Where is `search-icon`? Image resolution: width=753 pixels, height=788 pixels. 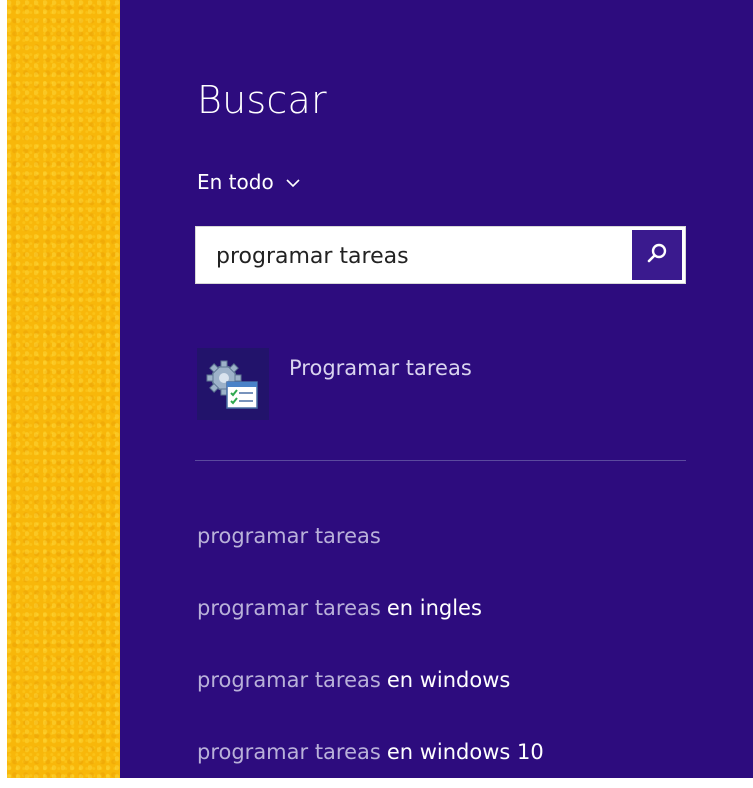
search-icon is located at coordinates (657, 255).